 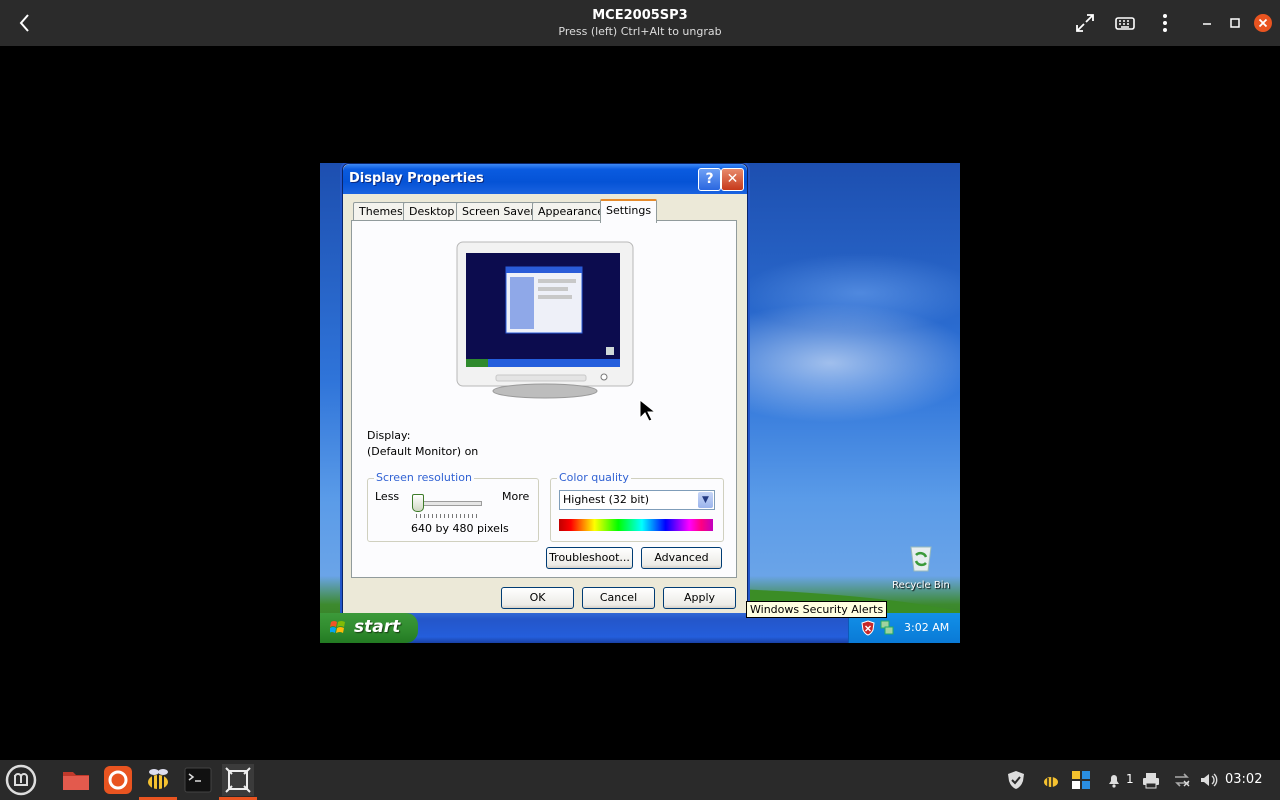 What do you see at coordinates (423, 451) in the screenshot?
I see `display-value: (Default Monitor) on` at bounding box center [423, 451].